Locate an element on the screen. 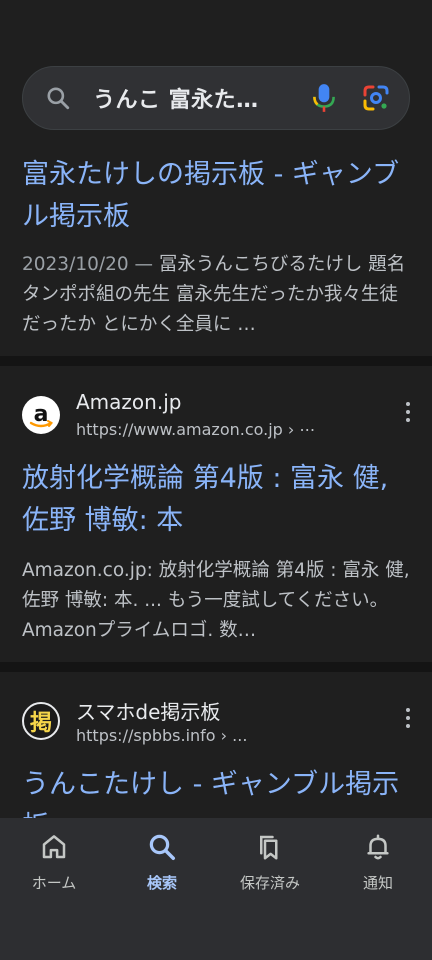  amazon-logo-icon: a is located at coordinates (41, 415).